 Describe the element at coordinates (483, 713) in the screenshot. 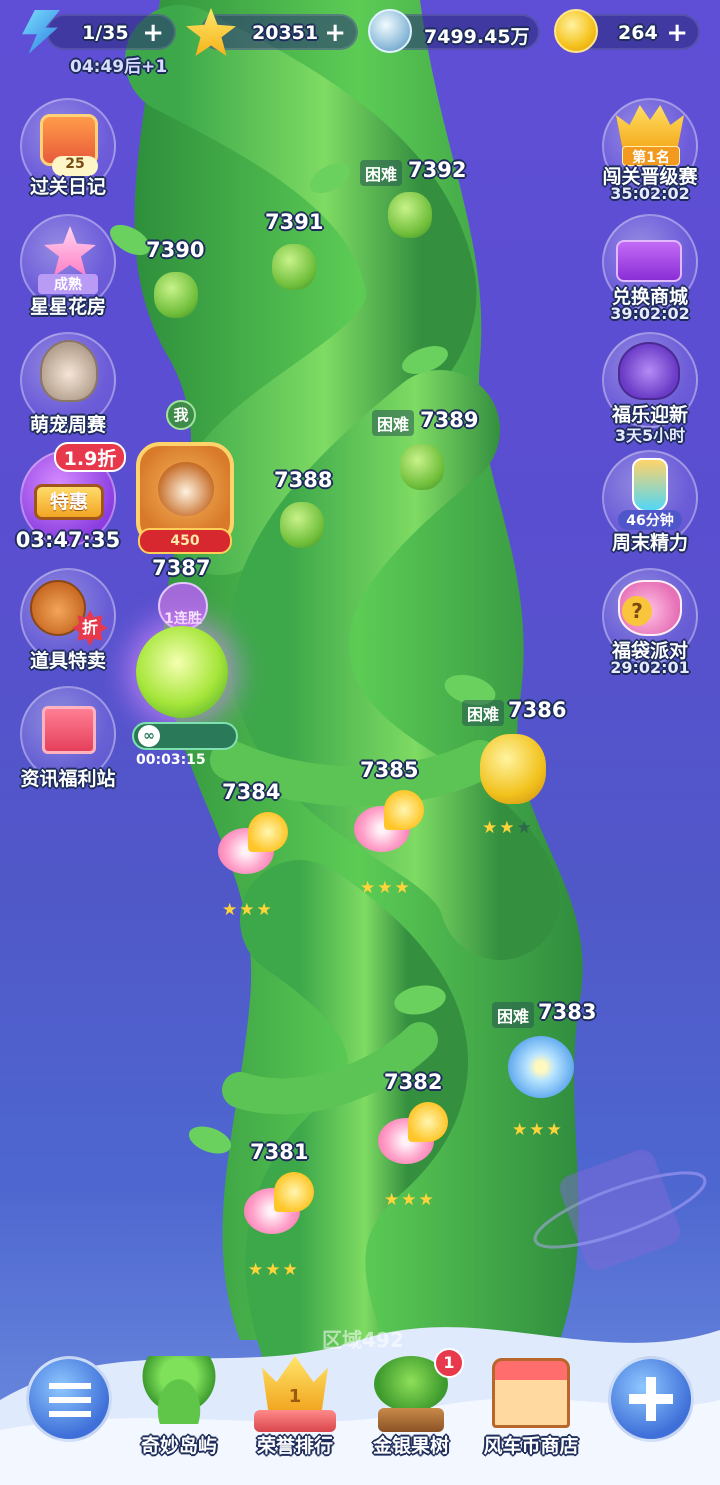

I see `difficulty-tag-7386: 困难` at that location.